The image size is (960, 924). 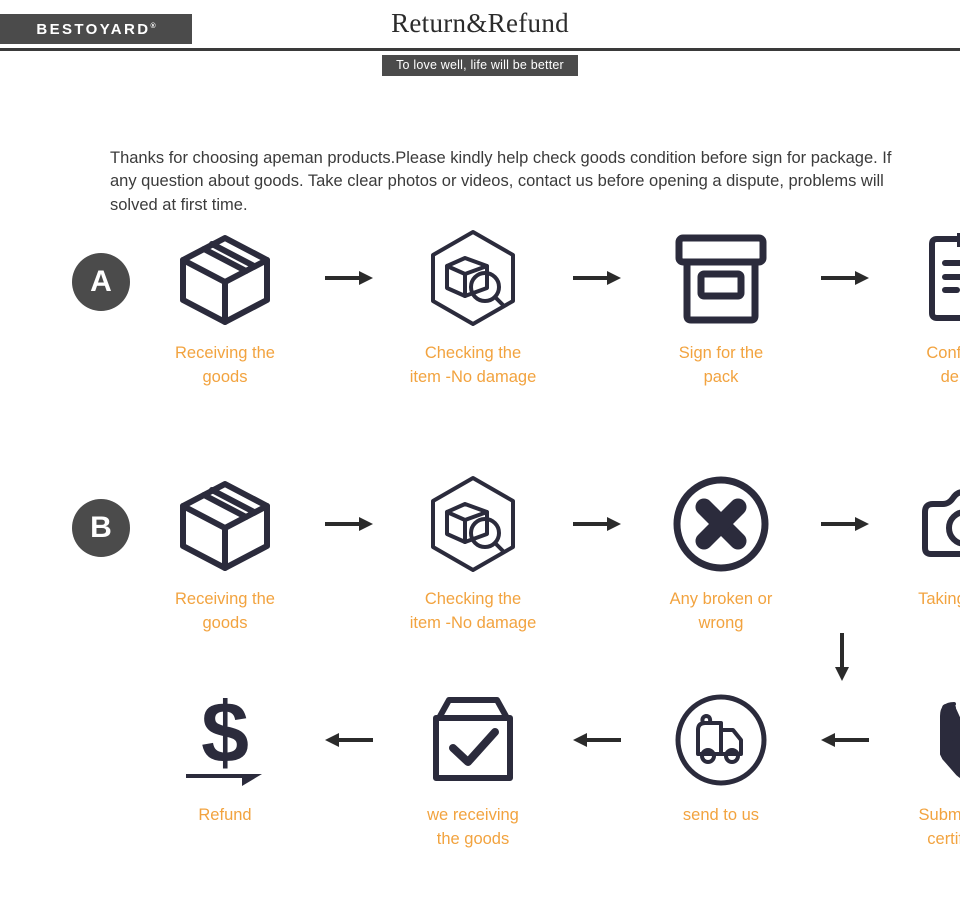 What do you see at coordinates (473, 827) in the screenshot?
I see `step-label: we receiving the goods` at bounding box center [473, 827].